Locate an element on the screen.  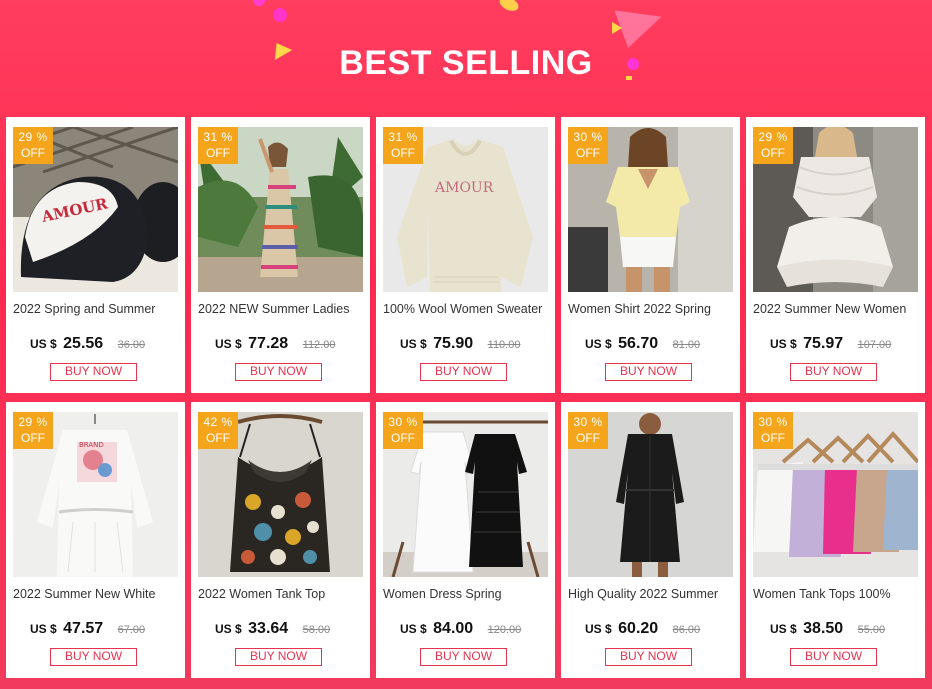
sale-price: 38.50 is located at coordinates (823, 628).